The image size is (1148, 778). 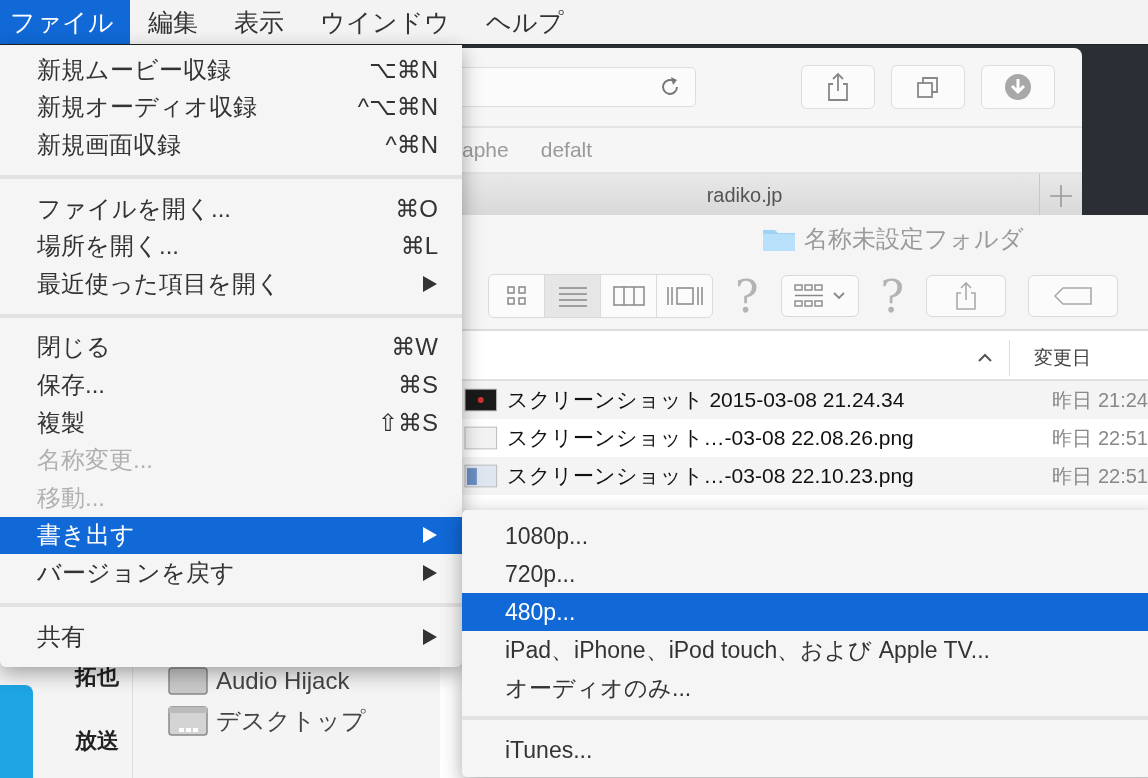 What do you see at coordinates (97, 677) in the screenshot?
I see `contact-text: 拓也` at bounding box center [97, 677].